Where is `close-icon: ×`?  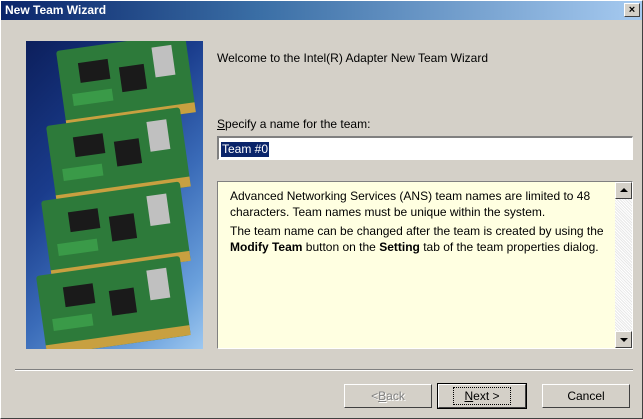 close-icon: × is located at coordinates (632, 10).